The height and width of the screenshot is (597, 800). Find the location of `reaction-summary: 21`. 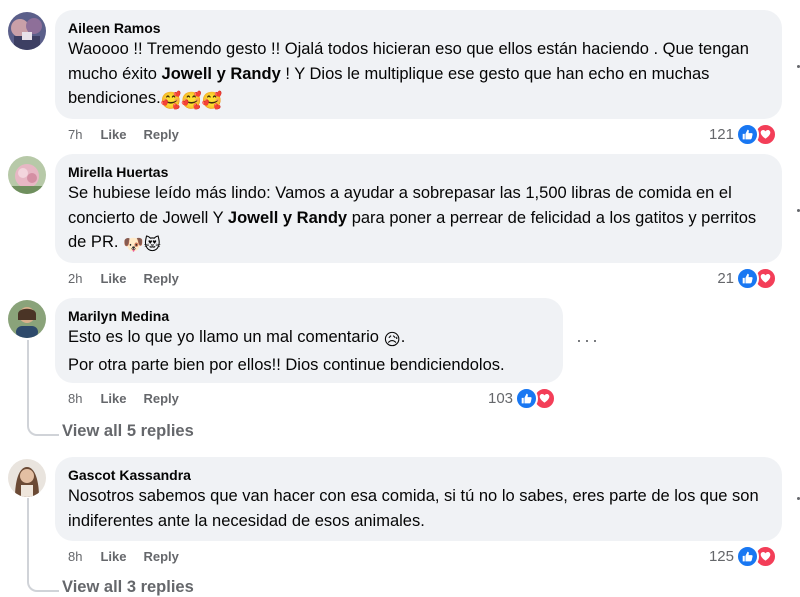

reaction-summary: 21 is located at coordinates (747, 278).